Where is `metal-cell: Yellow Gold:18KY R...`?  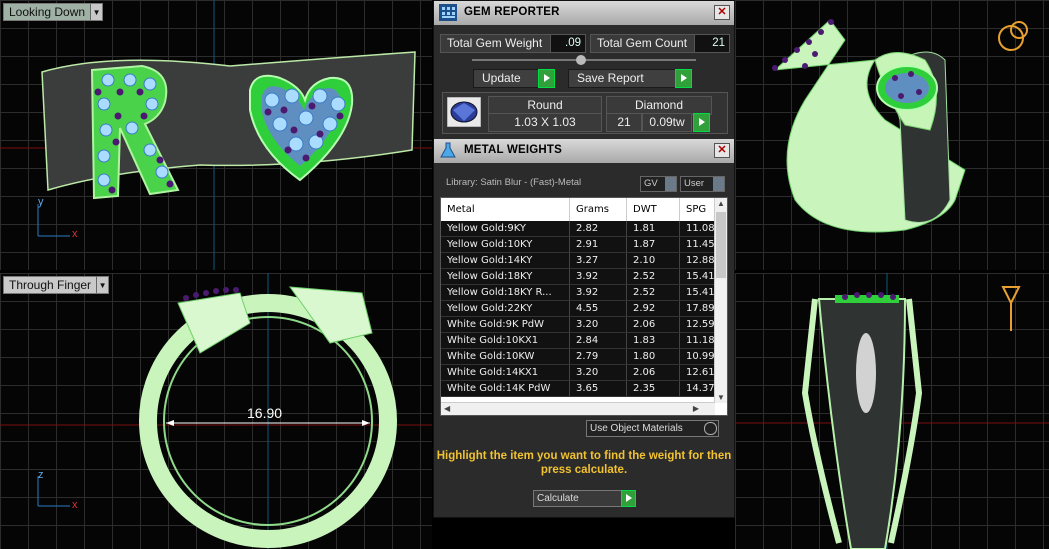
metal-cell: Yellow Gold:18KY R... is located at coordinates (505, 292).